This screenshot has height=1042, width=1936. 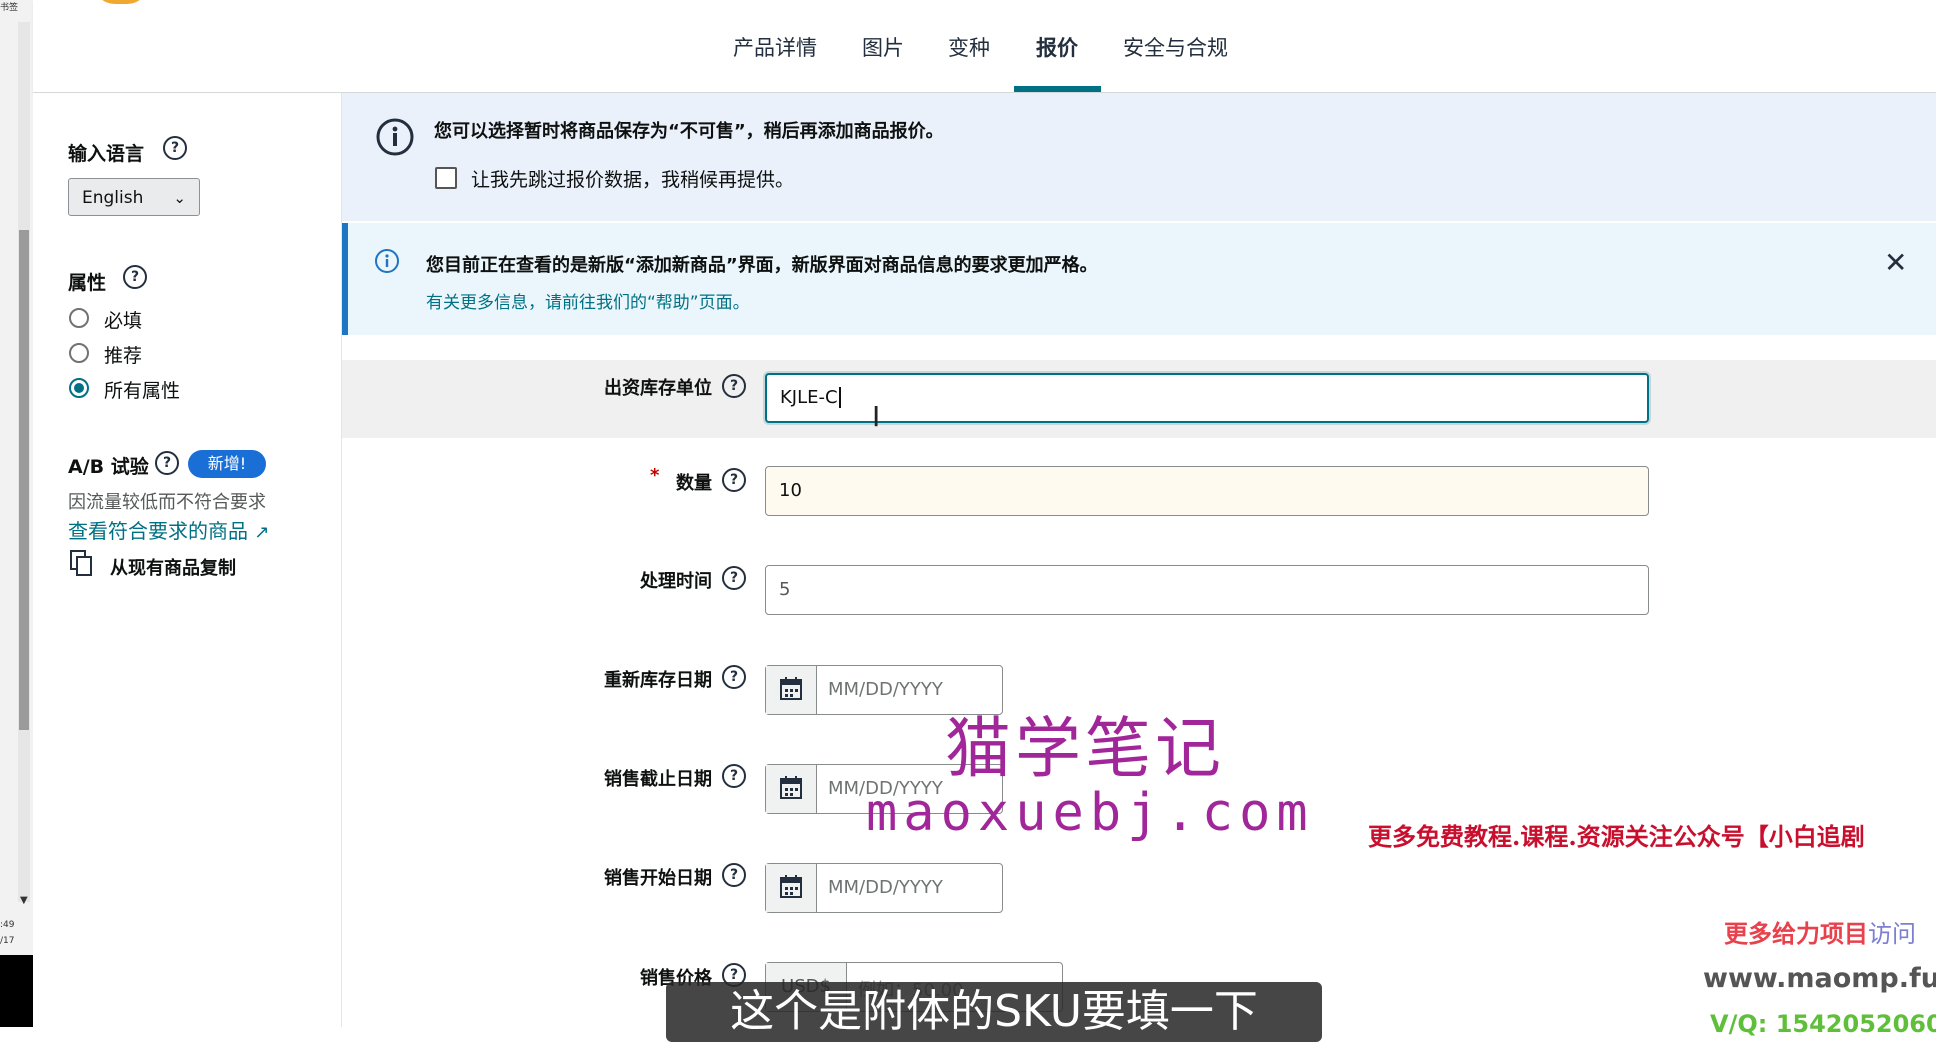 What do you see at coordinates (123, 356) in the screenshot?
I see `radio-recommended-label: 推荐` at bounding box center [123, 356].